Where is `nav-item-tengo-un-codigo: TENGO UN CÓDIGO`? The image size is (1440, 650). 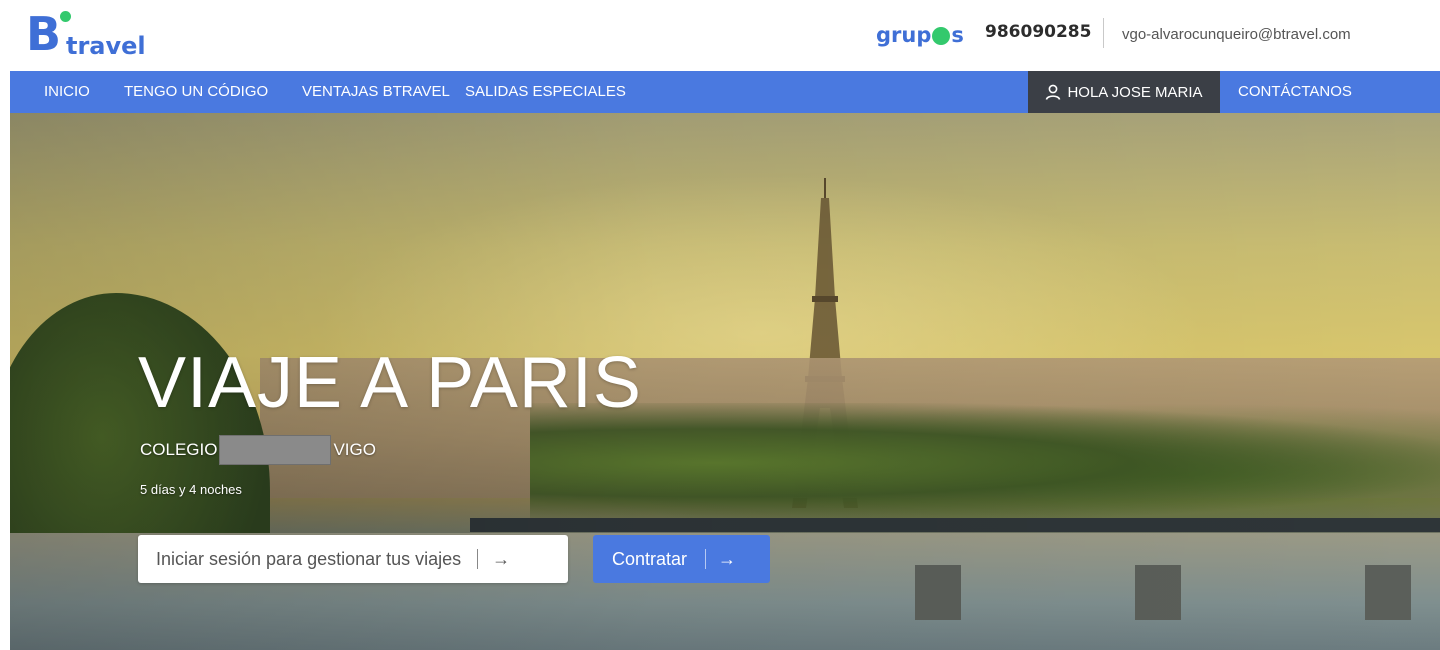 nav-item-tengo-un-codigo: TENGO UN CÓDIGO is located at coordinates (196, 92).